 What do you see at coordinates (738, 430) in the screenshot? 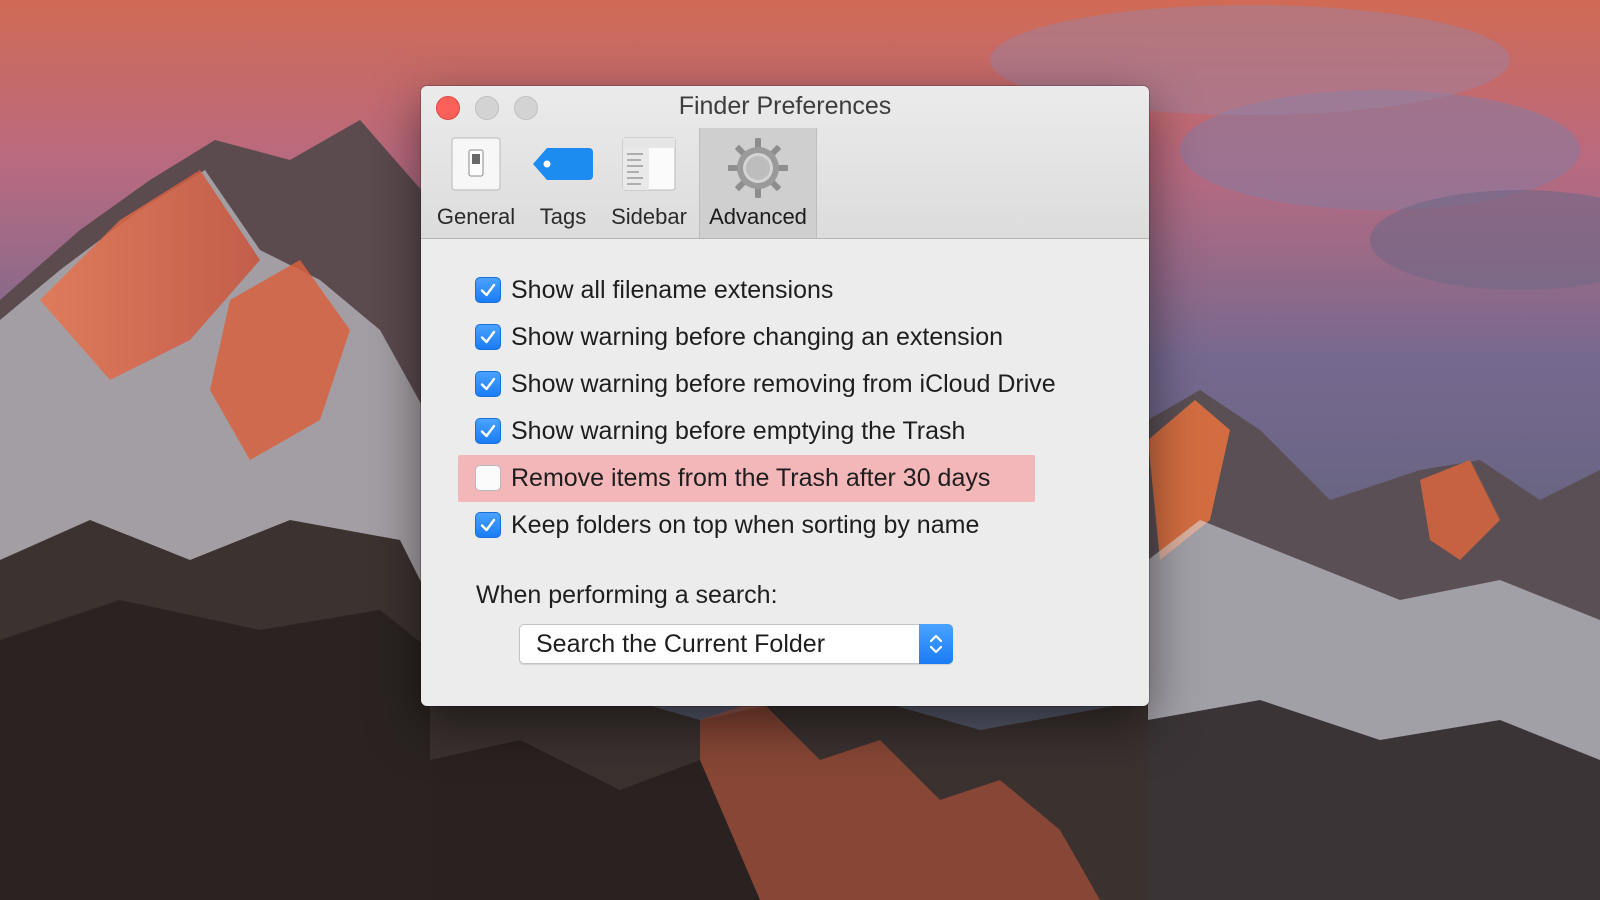
I see `option-label: Show warning before emptying the Trash` at bounding box center [738, 430].